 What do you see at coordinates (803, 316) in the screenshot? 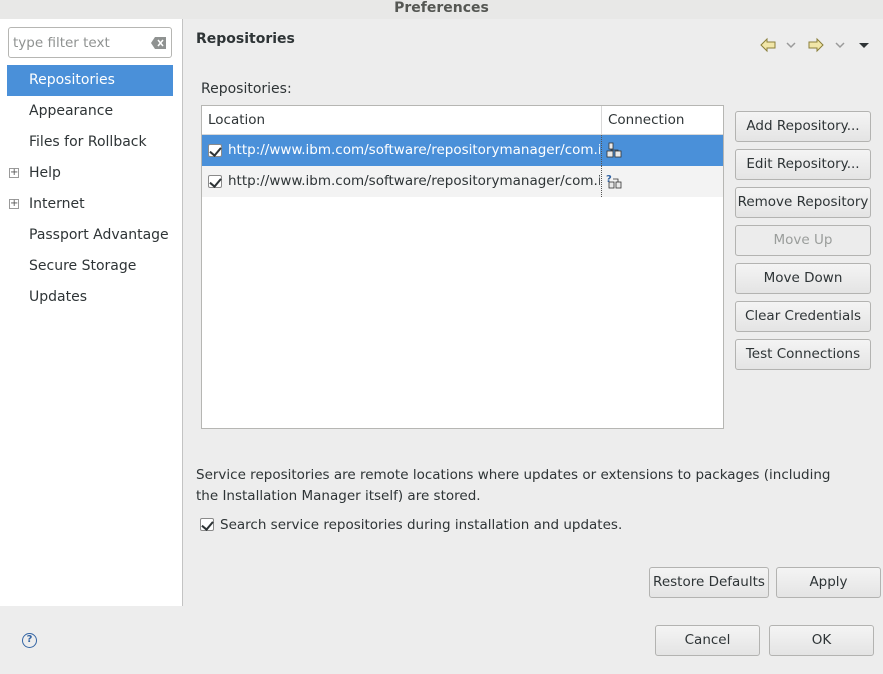
I see `clear-credentials-button: Clear Credentials` at bounding box center [803, 316].